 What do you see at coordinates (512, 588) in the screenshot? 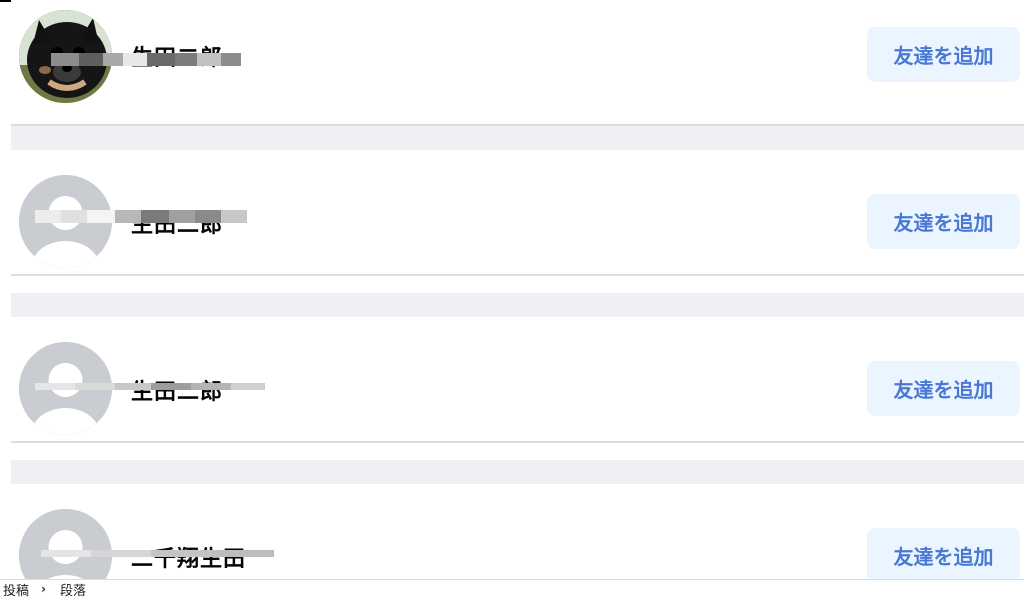
I see `breadcrumb: 投稿 › 段落` at bounding box center [512, 588].